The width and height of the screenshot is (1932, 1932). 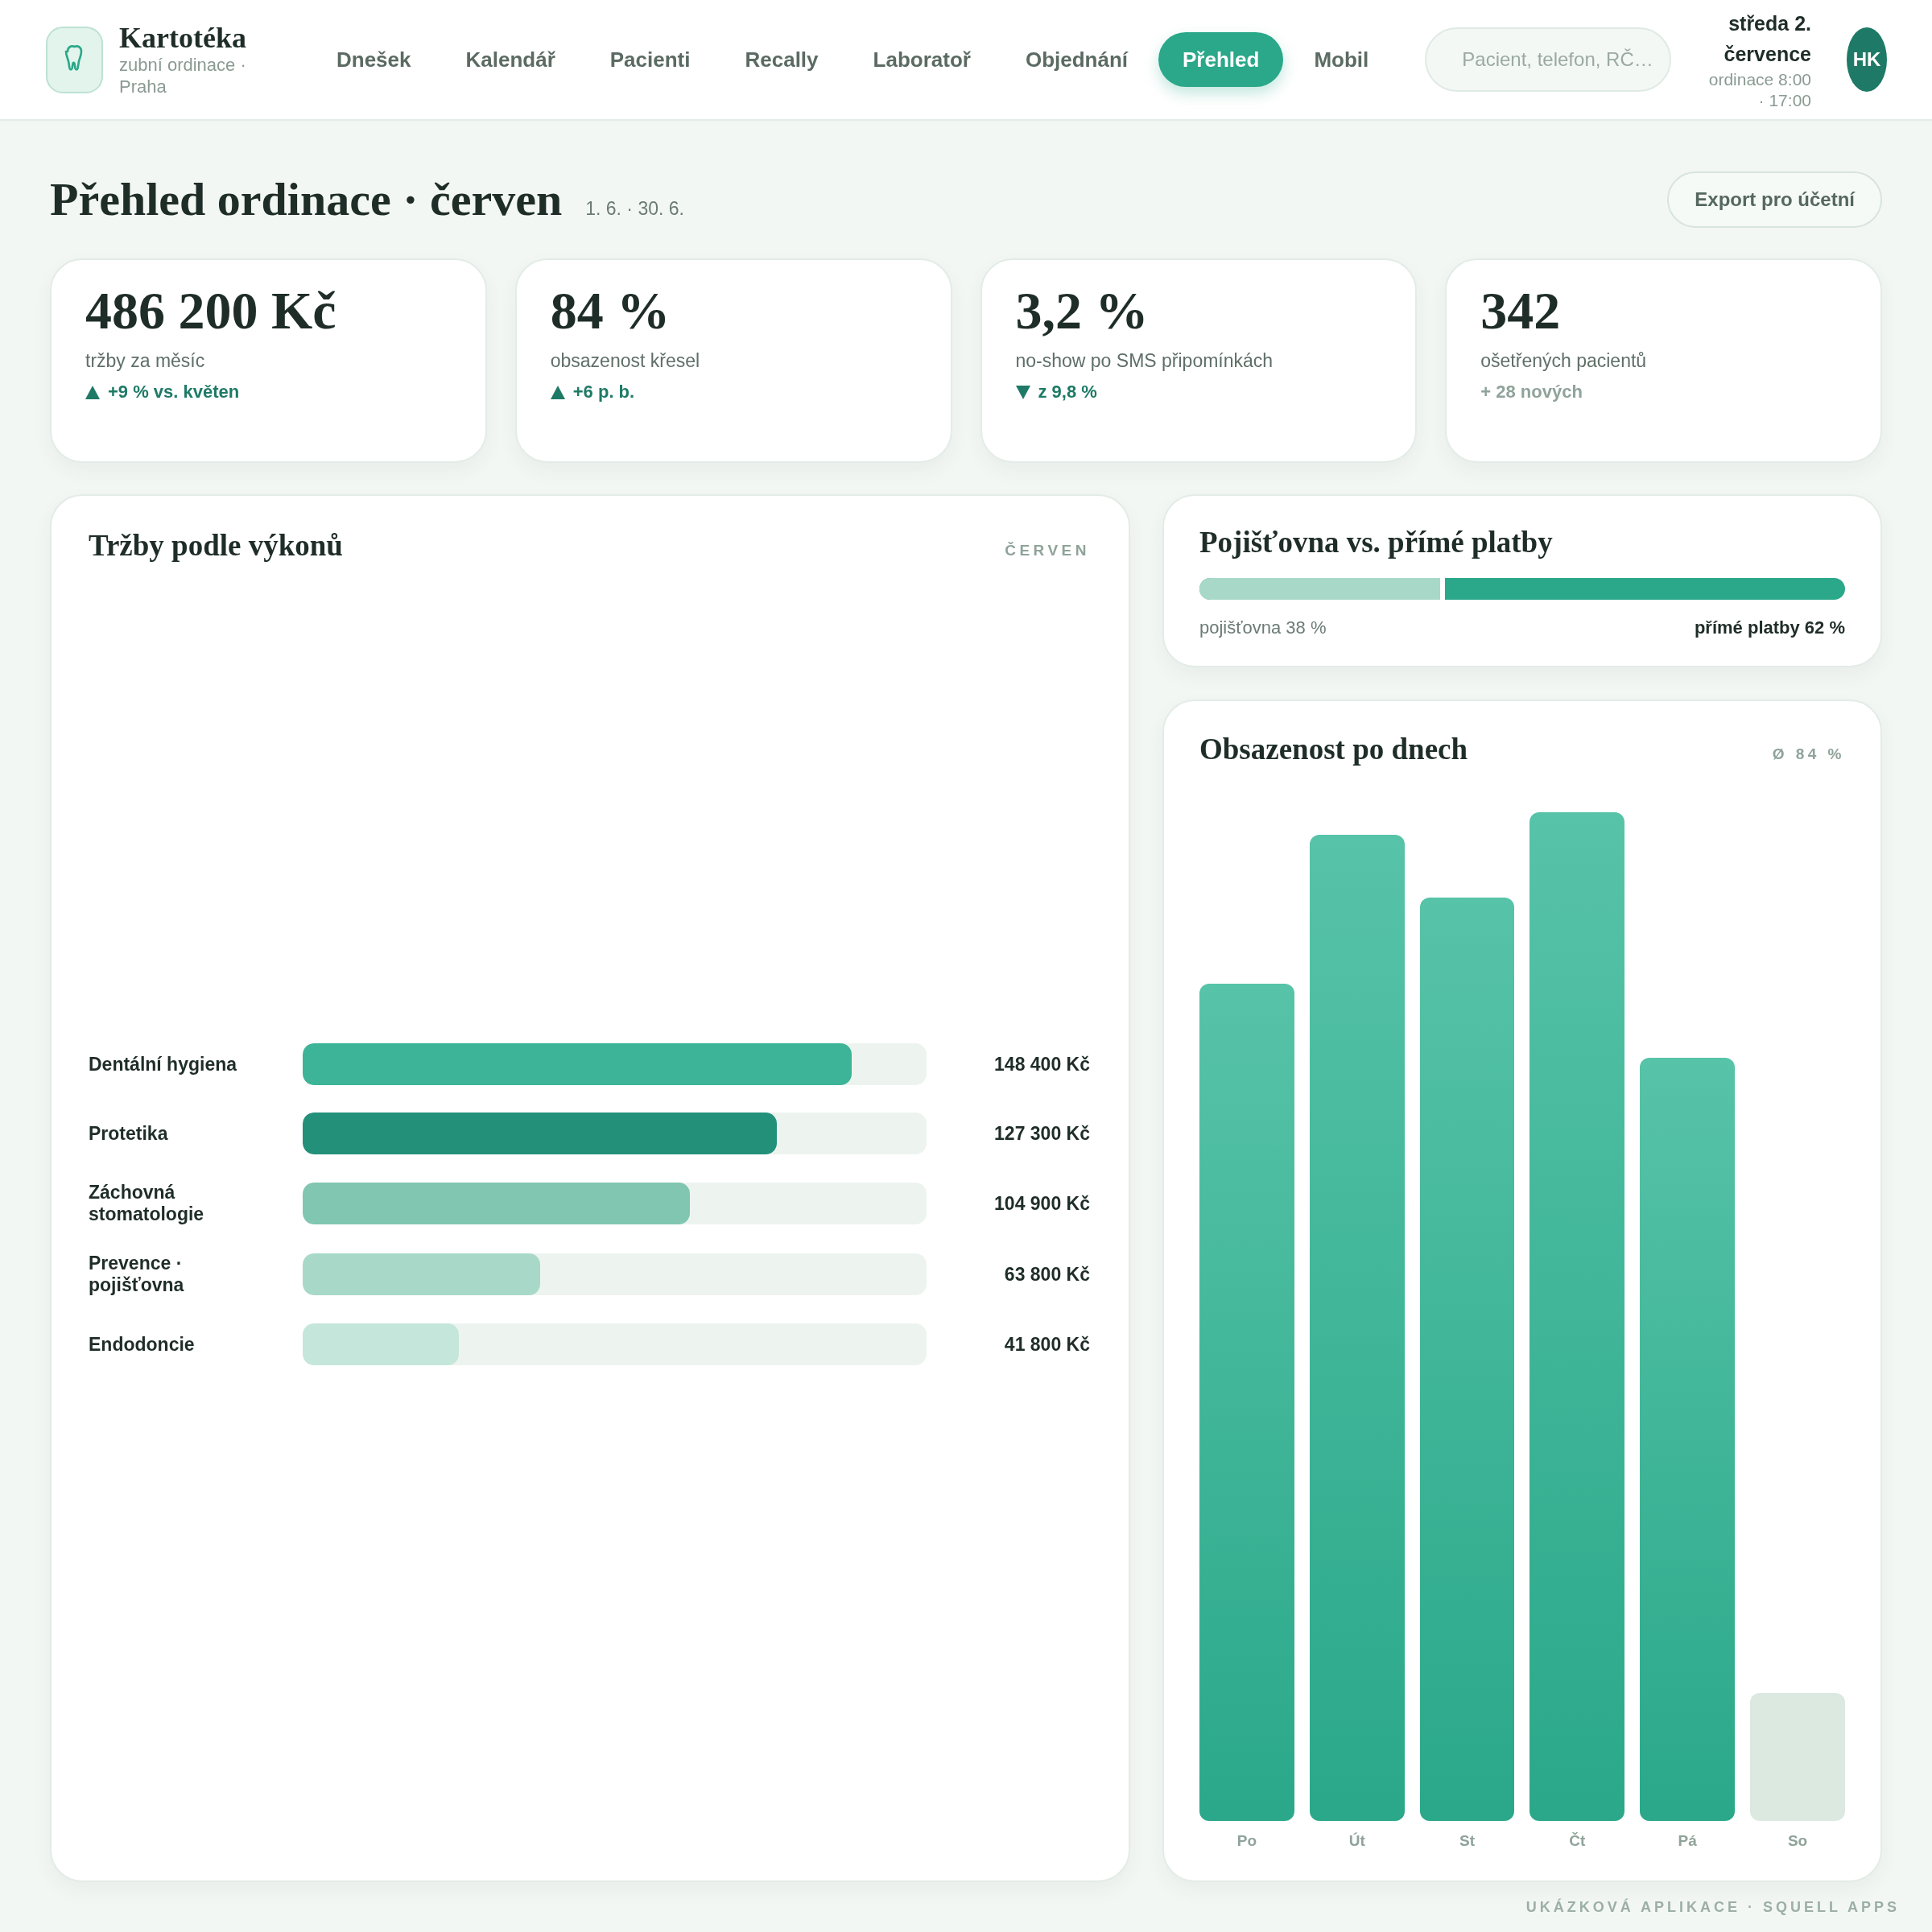 I want to click on kpi-delta: +6 p. b., so click(x=603, y=392).